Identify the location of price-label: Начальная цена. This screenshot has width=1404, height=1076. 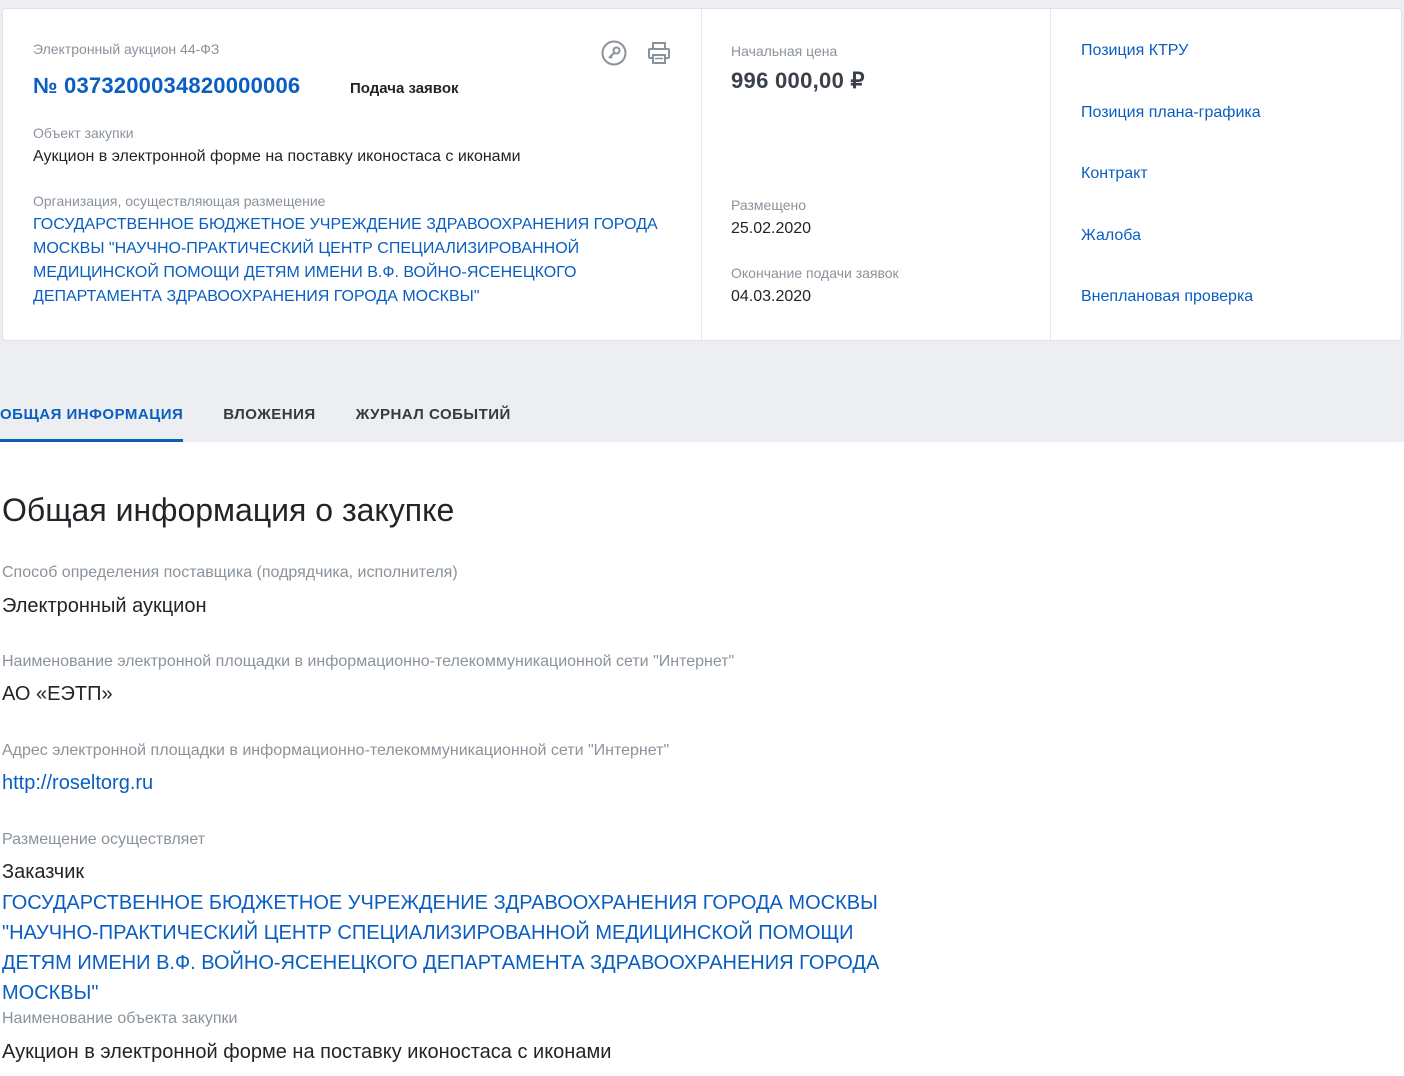
(784, 51).